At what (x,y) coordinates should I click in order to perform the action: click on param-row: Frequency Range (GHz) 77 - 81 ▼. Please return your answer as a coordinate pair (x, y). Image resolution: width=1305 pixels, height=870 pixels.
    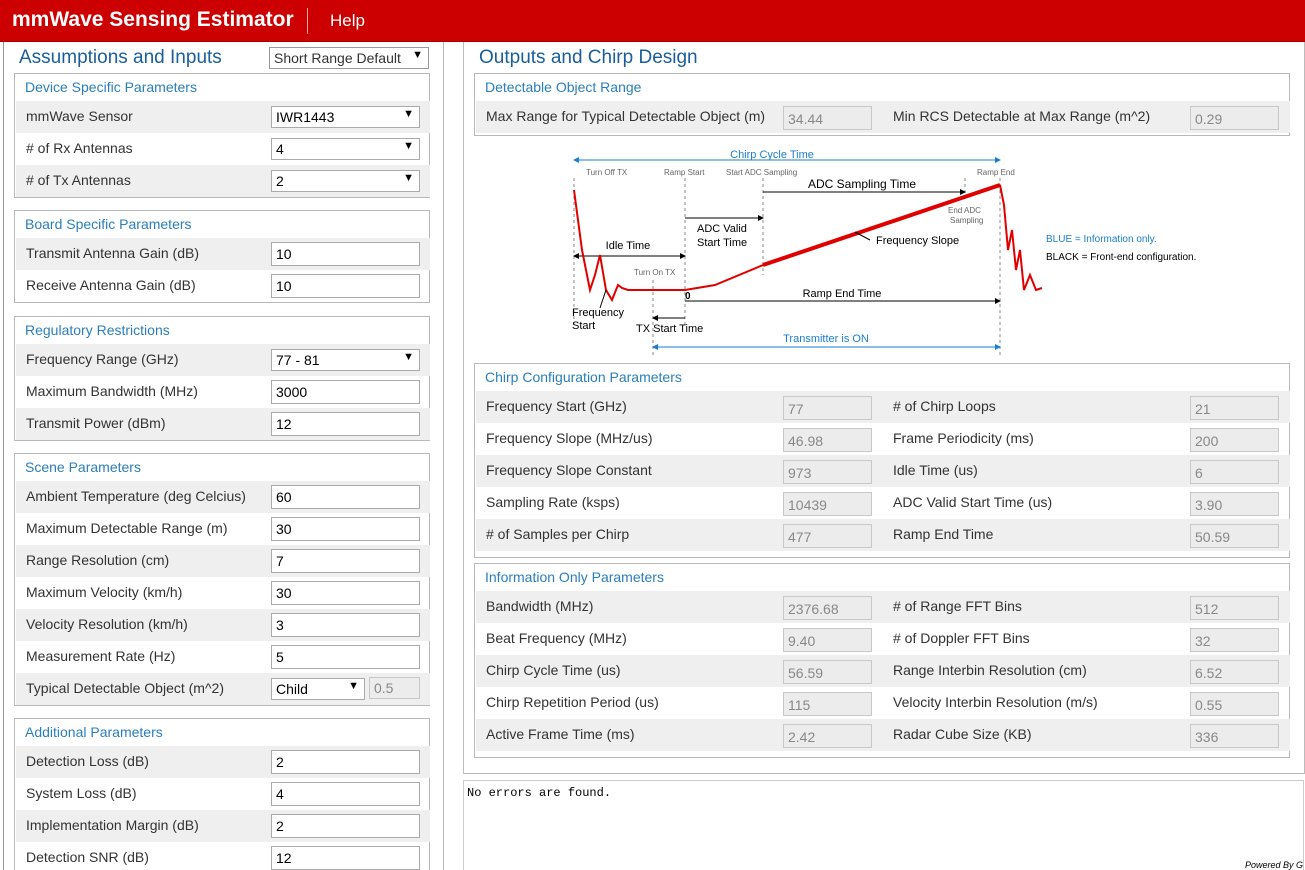
    Looking at the image, I should click on (223, 360).